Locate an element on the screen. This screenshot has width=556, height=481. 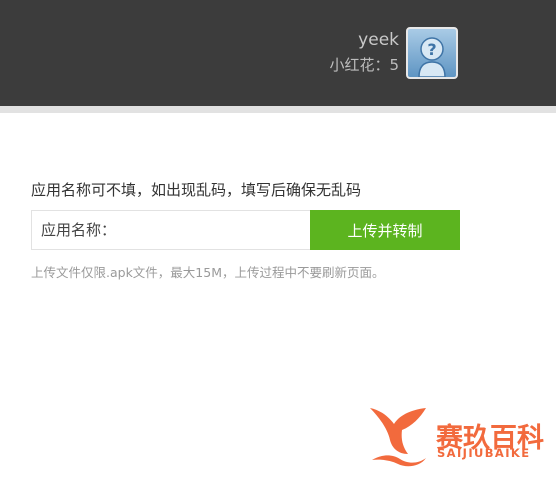
watermark-subtitle: SAIJIUBAIKE is located at coordinates (484, 453).